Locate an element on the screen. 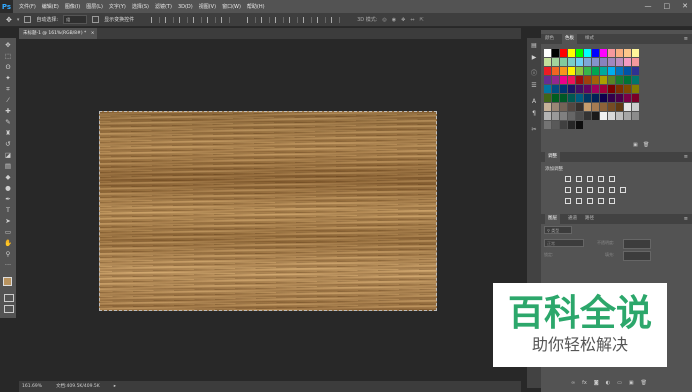 The height and width of the screenshot is (392, 692). color-balance-icon is located at coordinates (579, 190).